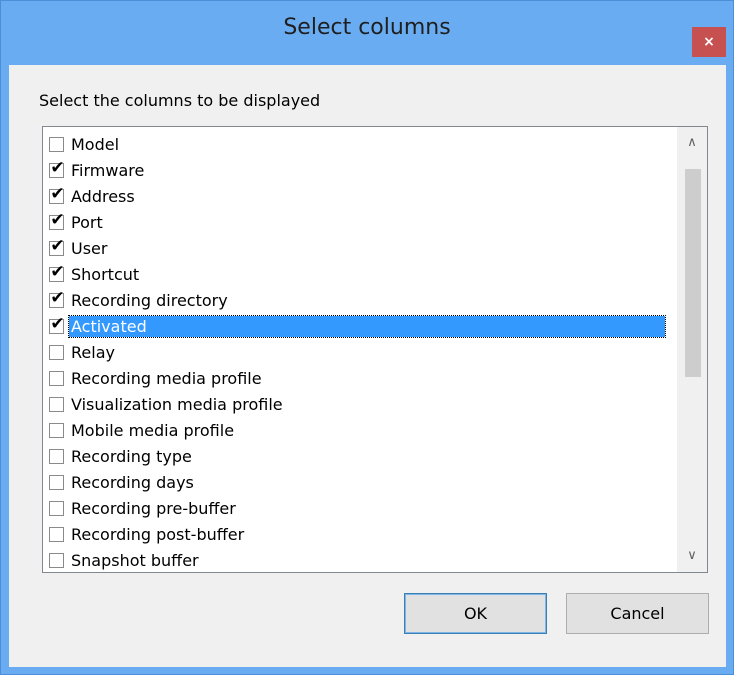 This screenshot has width=734, height=675. Describe the element at coordinates (107, 170) in the screenshot. I see `list-item-label: Firmware` at that location.